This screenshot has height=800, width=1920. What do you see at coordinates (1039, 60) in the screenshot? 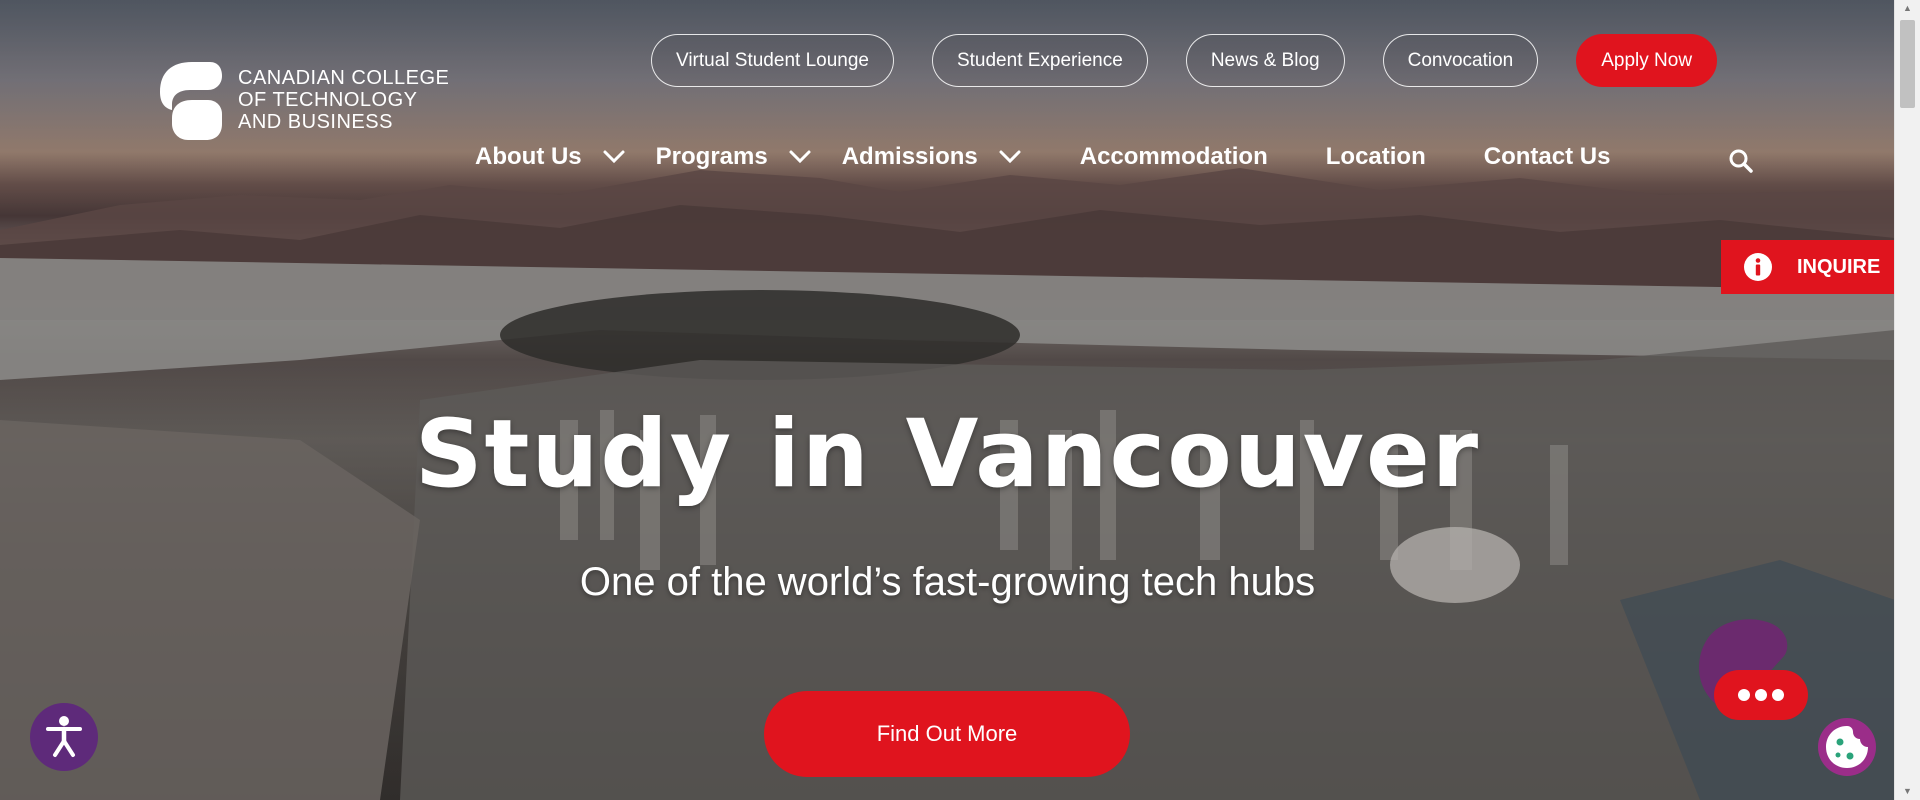
I see `student-experience-link: Student Experience` at bounding box center [1039, 60].